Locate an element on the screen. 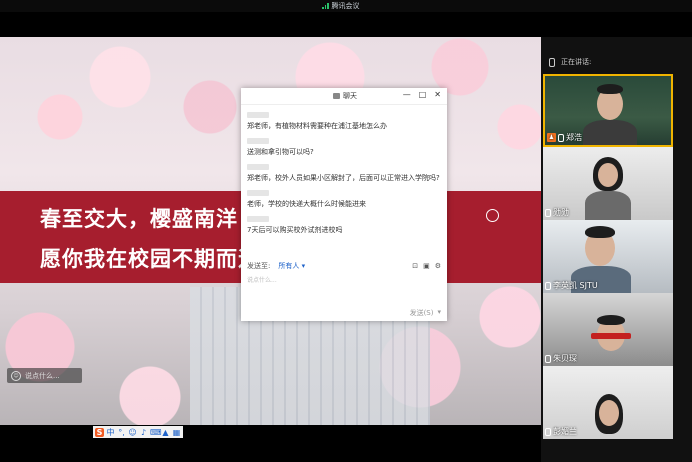 This screenshot has height=462, width=692. recipient-select: 所有人 ▾ is located at coordinates (291, 266).